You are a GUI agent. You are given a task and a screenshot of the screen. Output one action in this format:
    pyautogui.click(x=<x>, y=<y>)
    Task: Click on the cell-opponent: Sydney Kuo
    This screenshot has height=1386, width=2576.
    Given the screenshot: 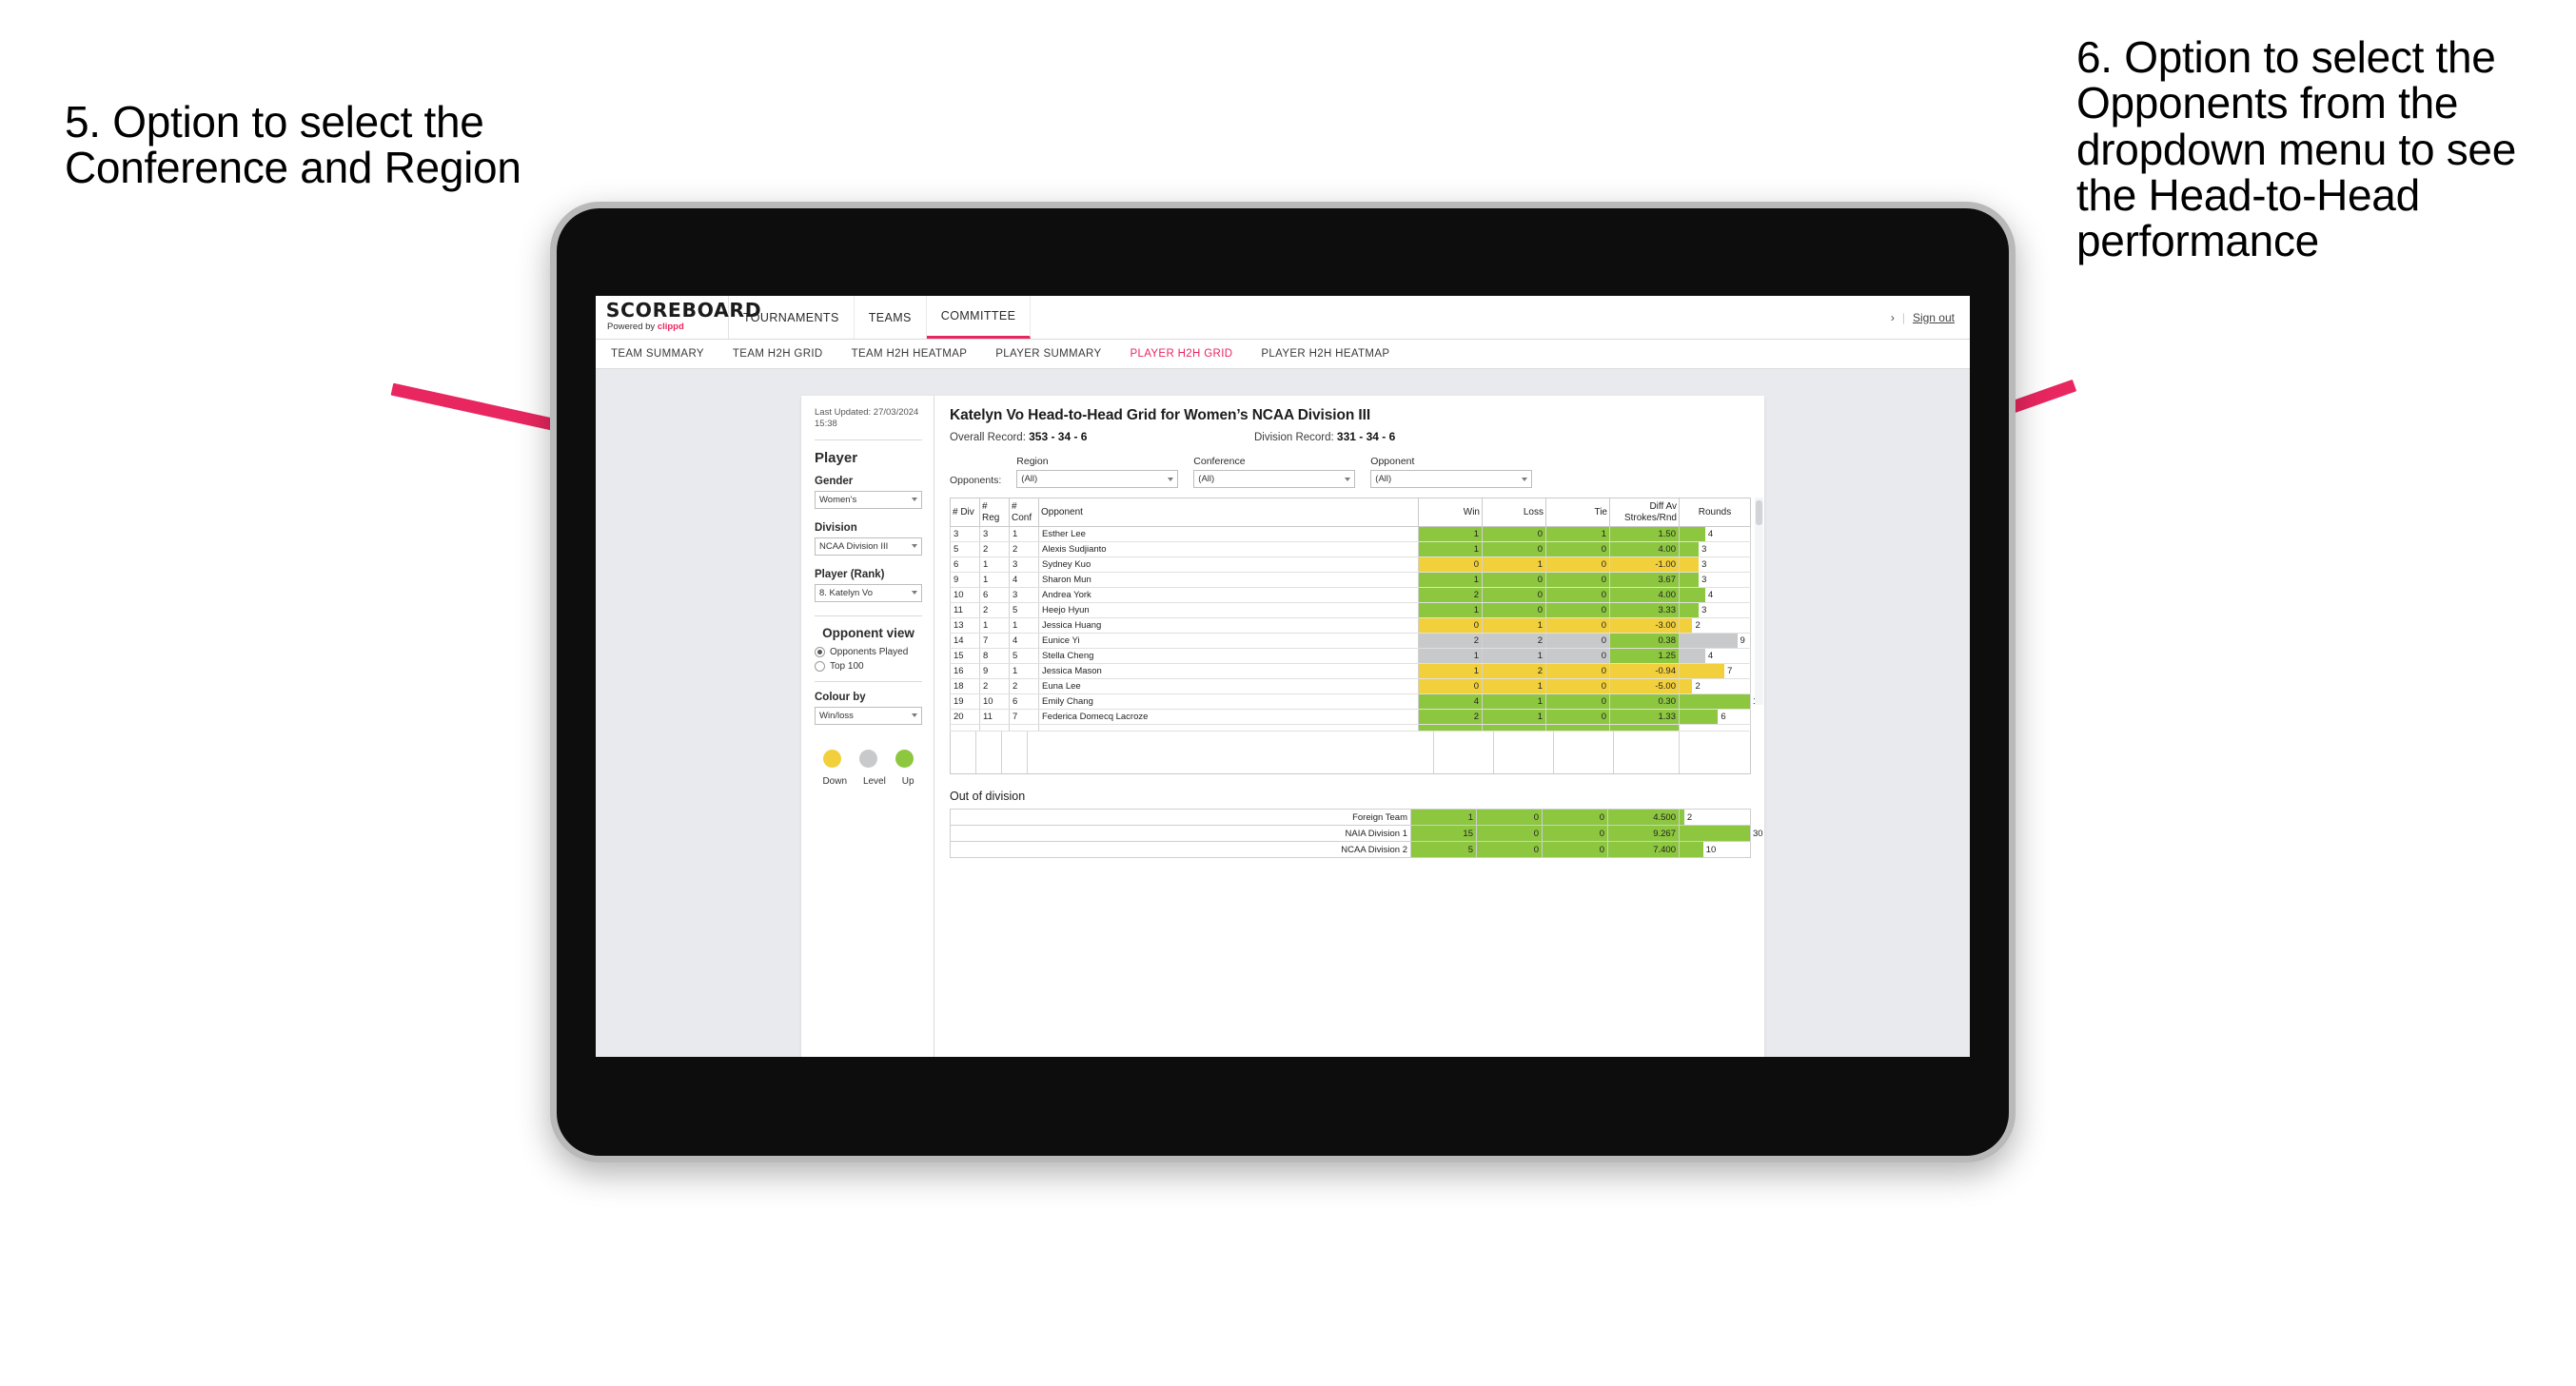 What is the action you would take?
    pyautogui.click(x=1228, y=564)
    